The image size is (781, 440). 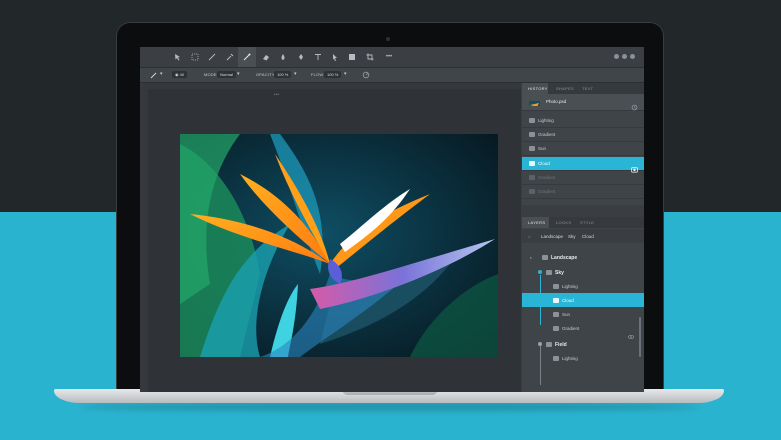 What do you see at coordinates (583, 344) in the screenshot?
I see `layer-group: Field` at bounding box center [583, 344].